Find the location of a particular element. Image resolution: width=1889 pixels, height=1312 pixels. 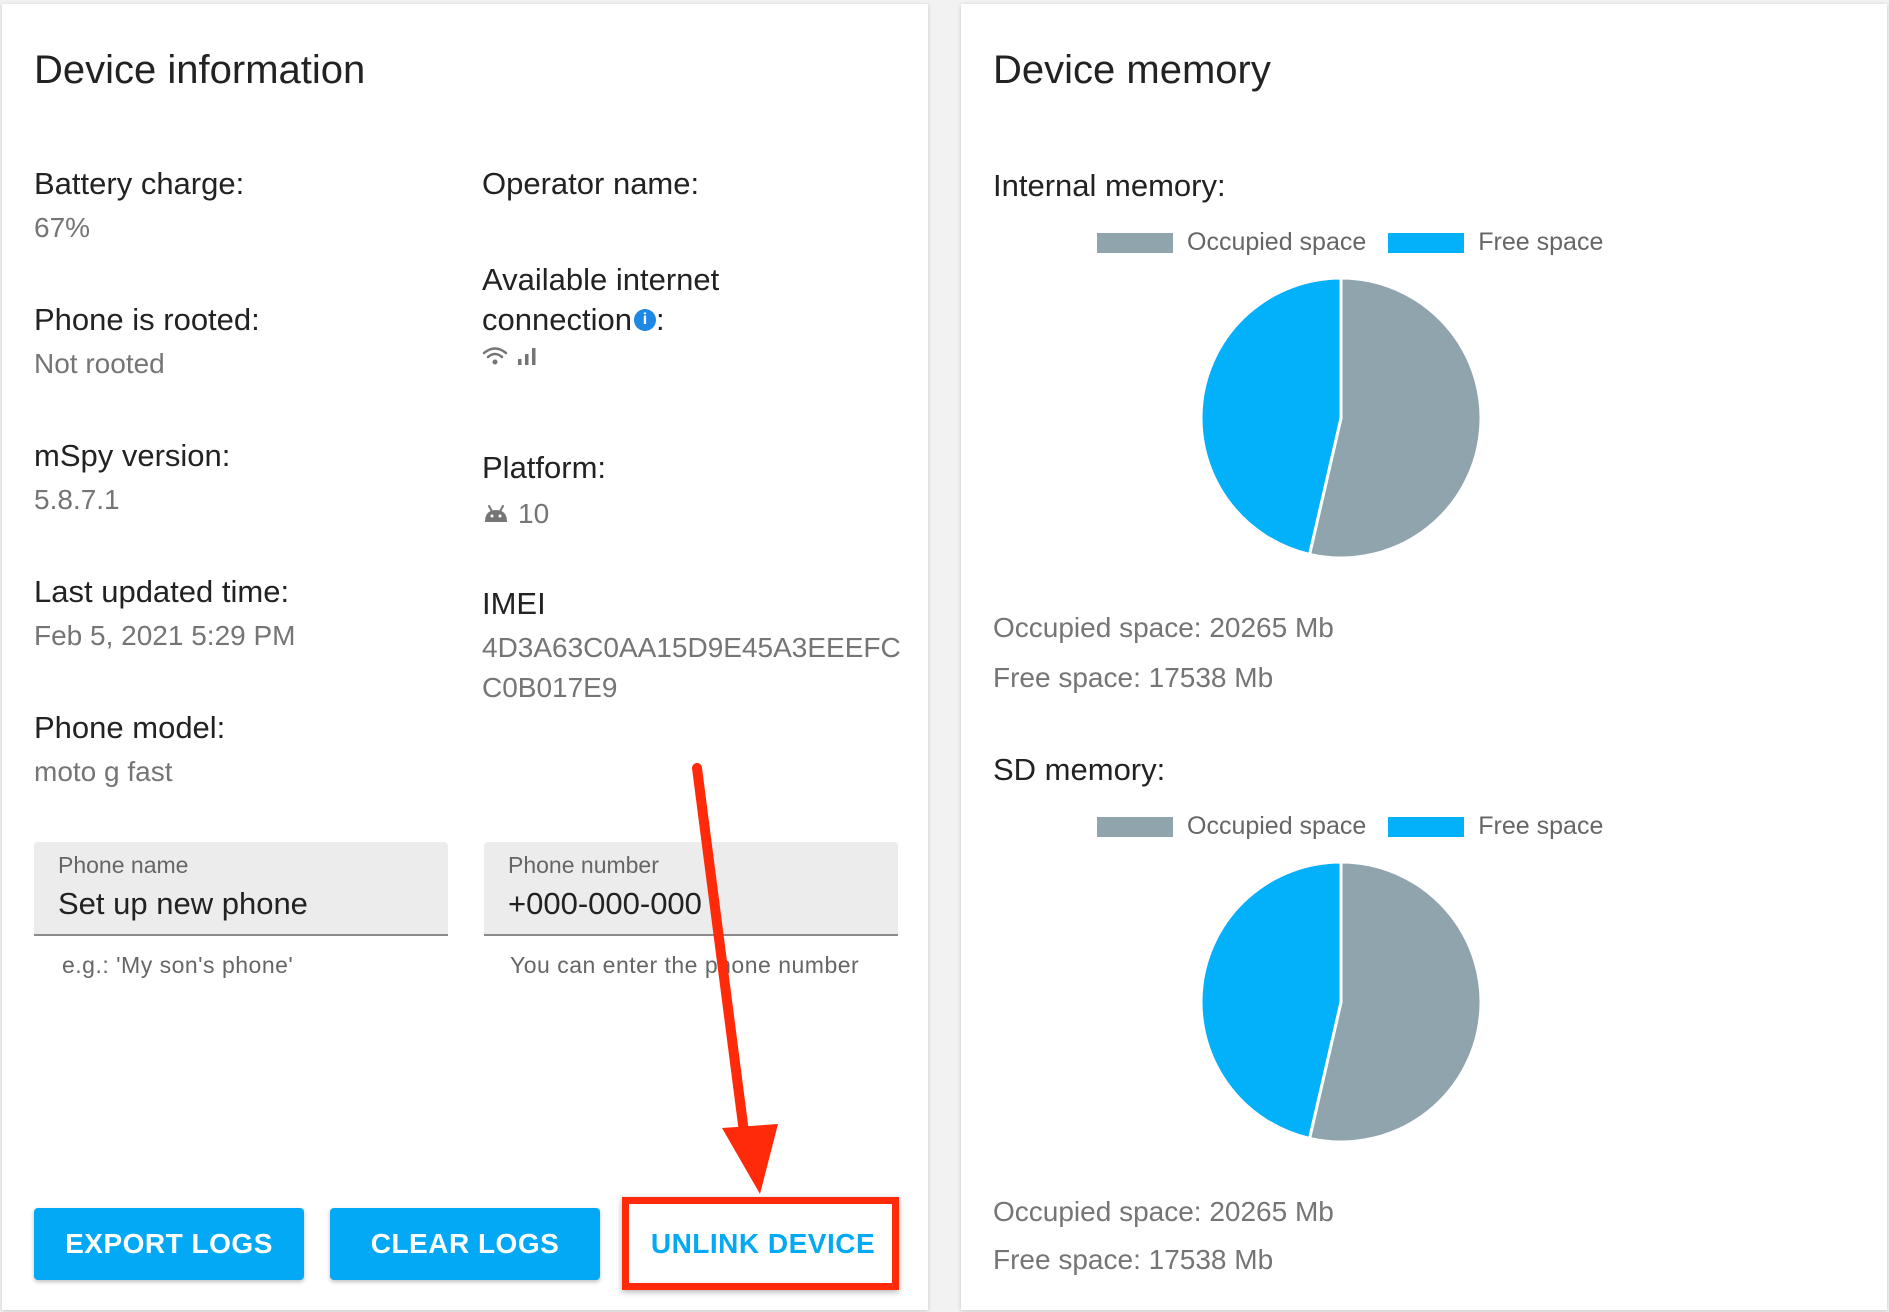

device-memory-title: Device memory is located at coordinates (1132, 70).